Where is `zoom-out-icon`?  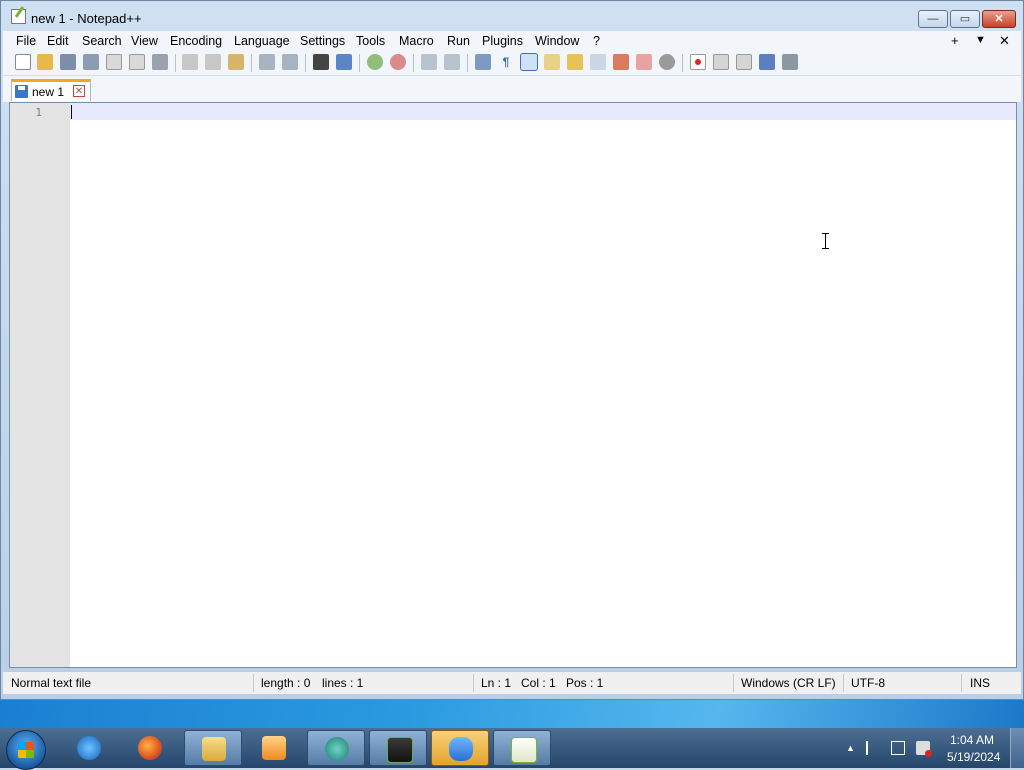 zoom-out-icon is located at coordinates (398, 62).